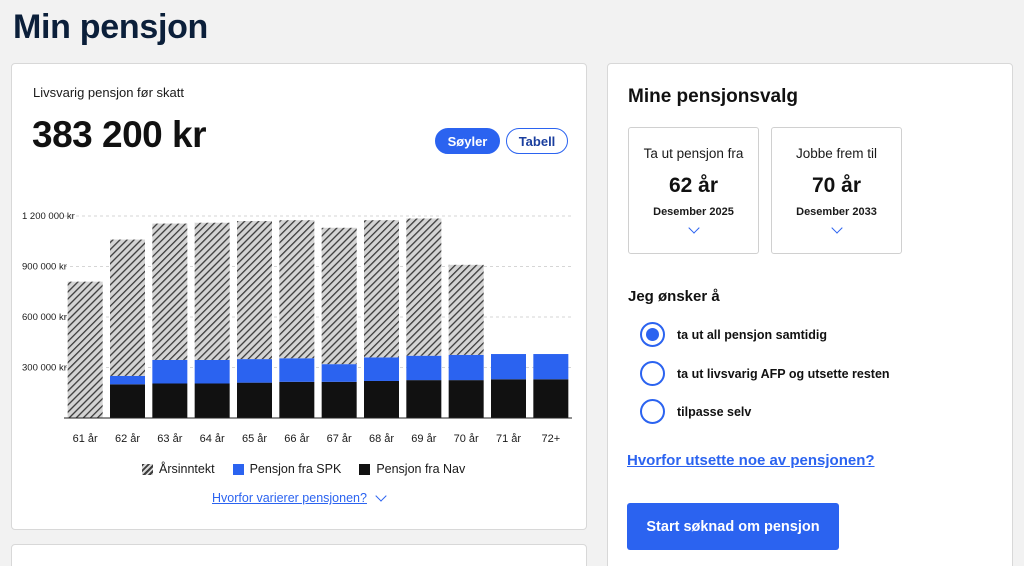  Describe the element at coordinates (693, 212) in the screenshot. I see `withdraw-from-date: Desember 2025` at that location.